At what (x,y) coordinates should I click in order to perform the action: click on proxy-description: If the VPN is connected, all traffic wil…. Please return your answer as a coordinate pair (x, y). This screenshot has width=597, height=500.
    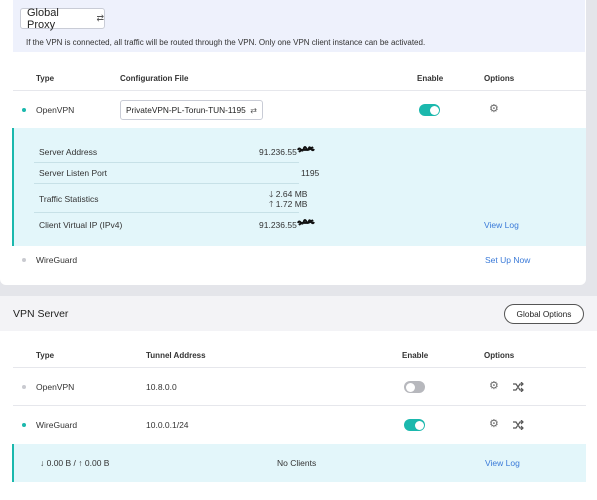
    Looking at the image, I should click on (226, 42).